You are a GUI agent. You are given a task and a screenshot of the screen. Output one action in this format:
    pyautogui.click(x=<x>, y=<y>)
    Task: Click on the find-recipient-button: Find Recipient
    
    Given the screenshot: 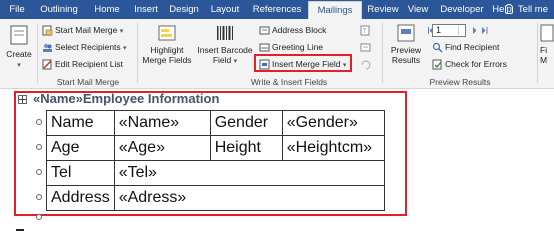 What is the action you would take?
    pyautogui.click(x=465, y=47)
    